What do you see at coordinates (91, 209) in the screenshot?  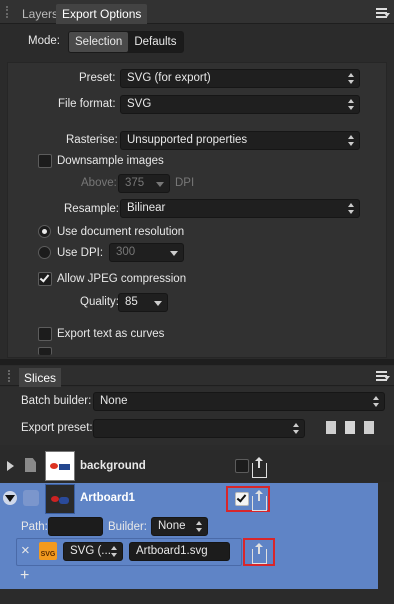 I see `resample-label: Resample:` at bounding box center [91, 209].